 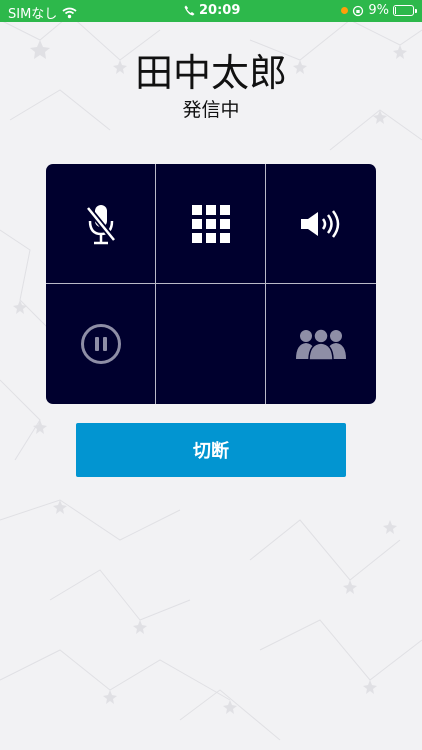 What do you see at coordinates (405, 10) in the screenshot?
I see `battery-icon` at bounding box center [405, 10].